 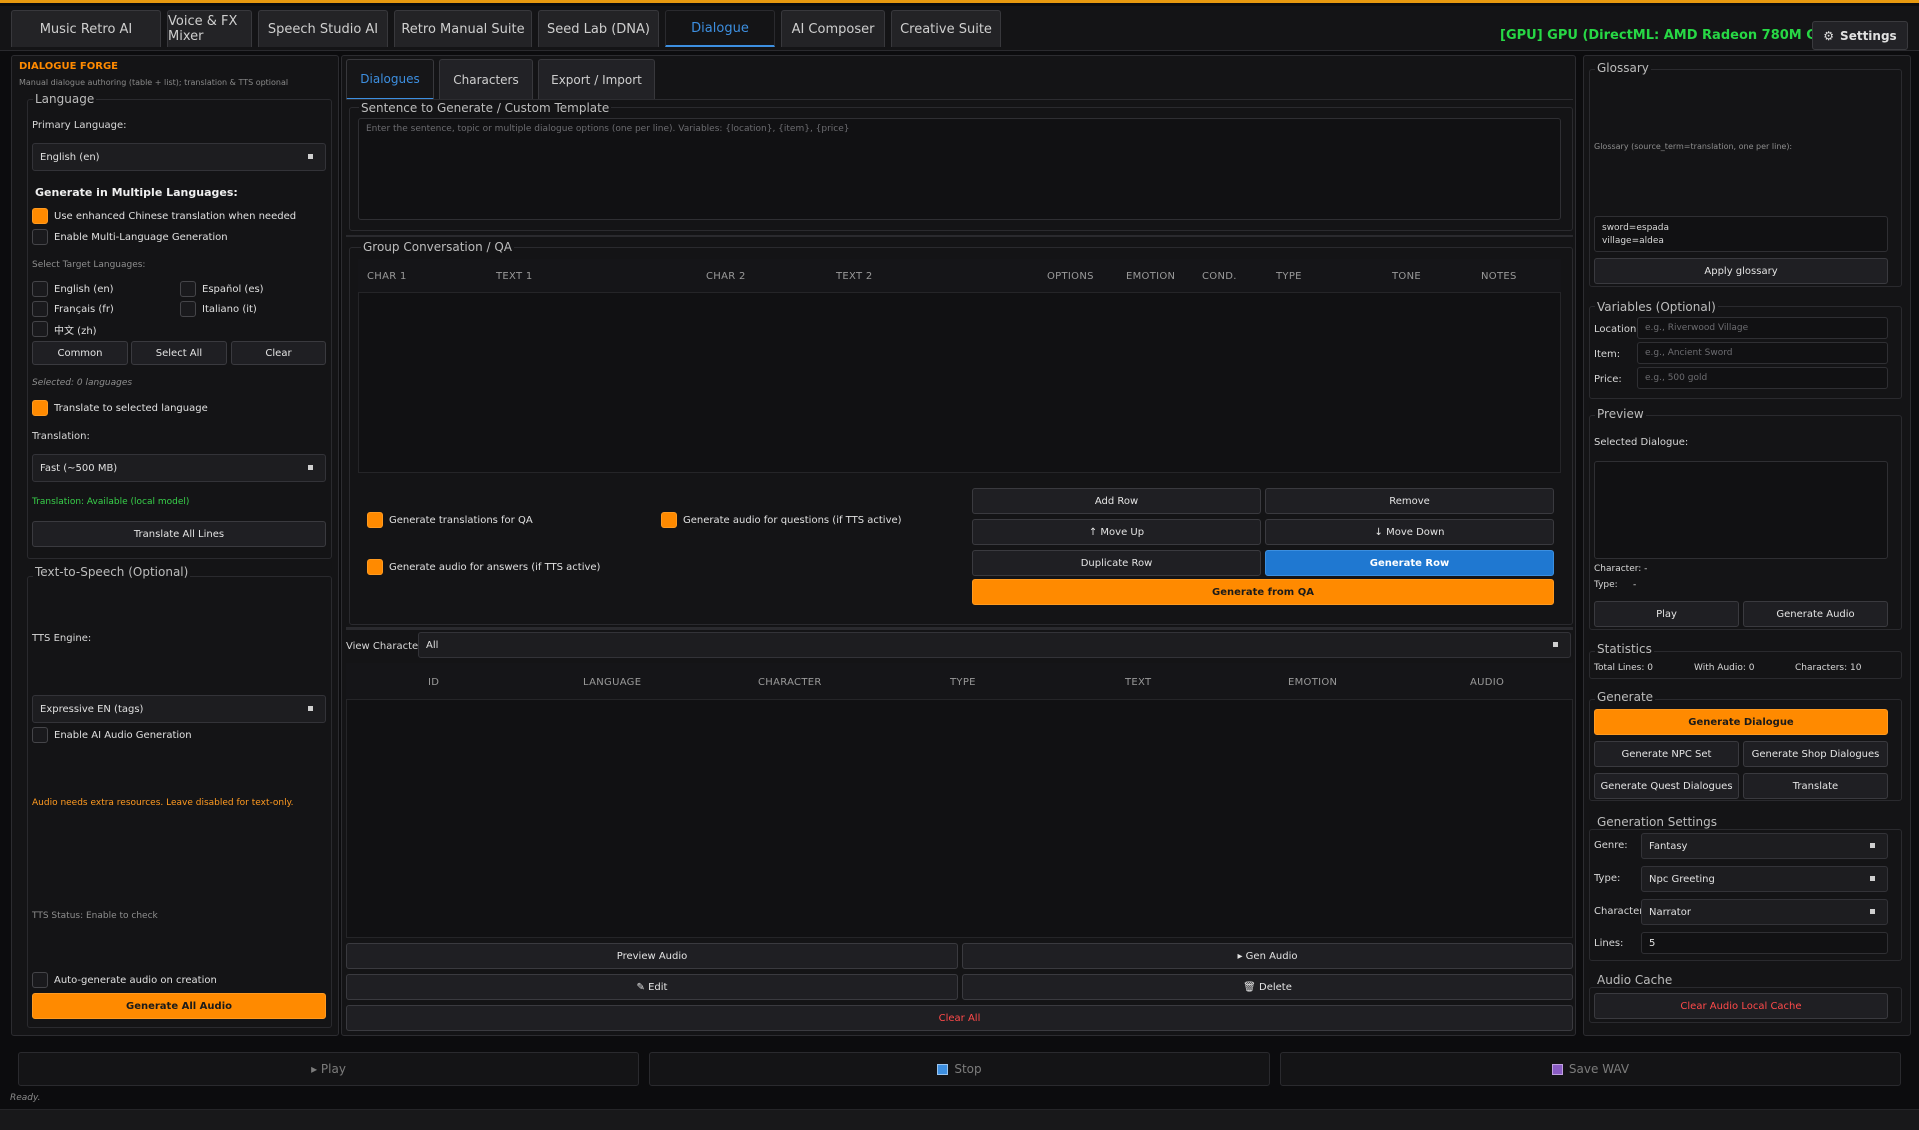 What do you see at coordinates (994, 645) in the screenshot?
I see `view-character-select: All` at bounding box center [994, 645].